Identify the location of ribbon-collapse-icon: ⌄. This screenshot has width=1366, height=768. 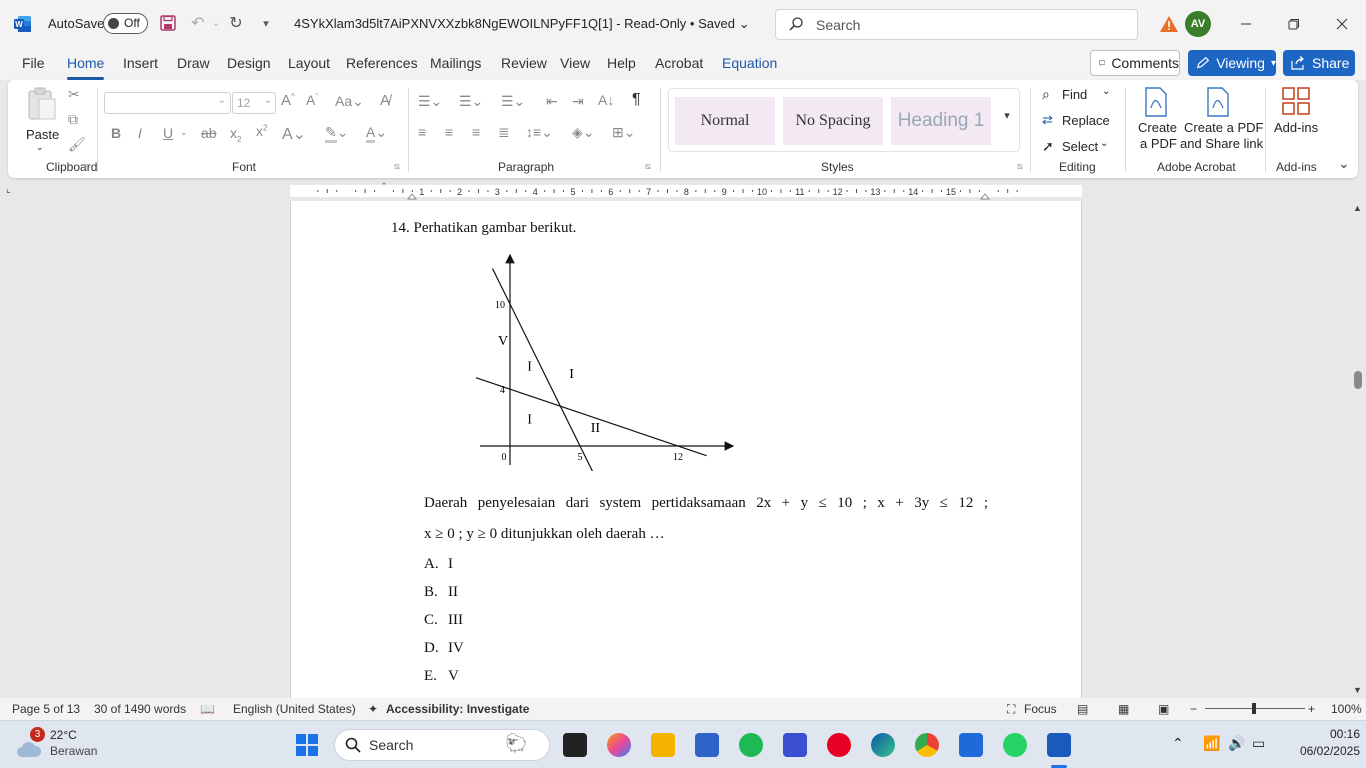
(1344, 163).